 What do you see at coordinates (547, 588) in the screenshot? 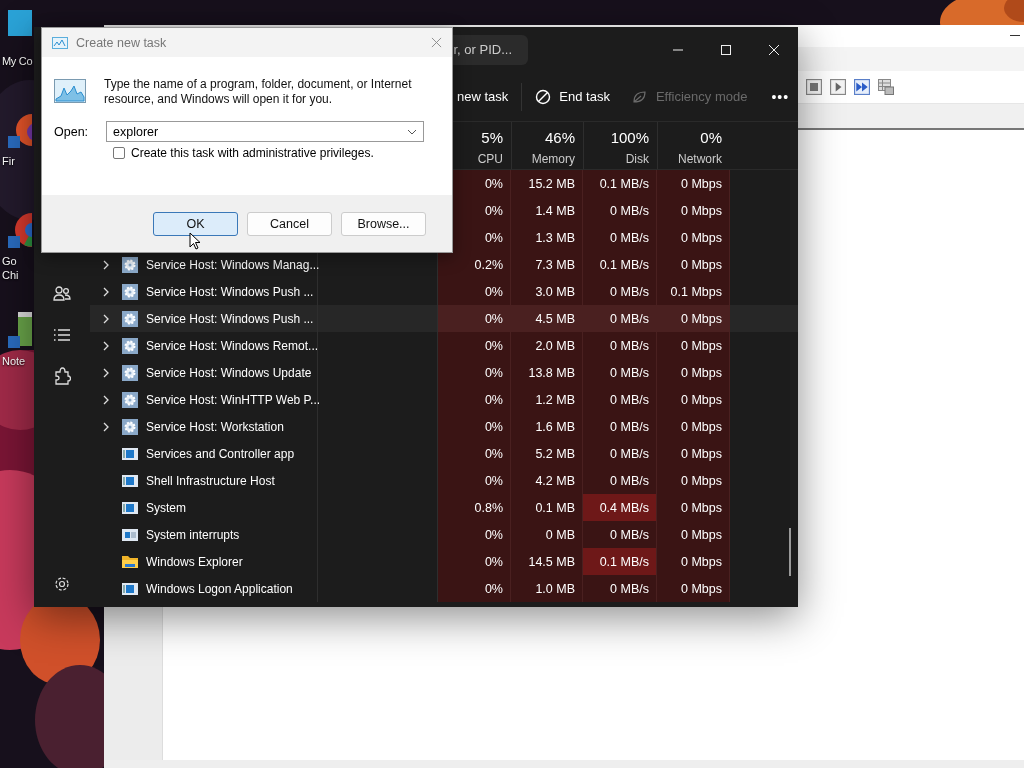
I see `memory-cell: 1.0 MB` at bounding box center [547, 588].